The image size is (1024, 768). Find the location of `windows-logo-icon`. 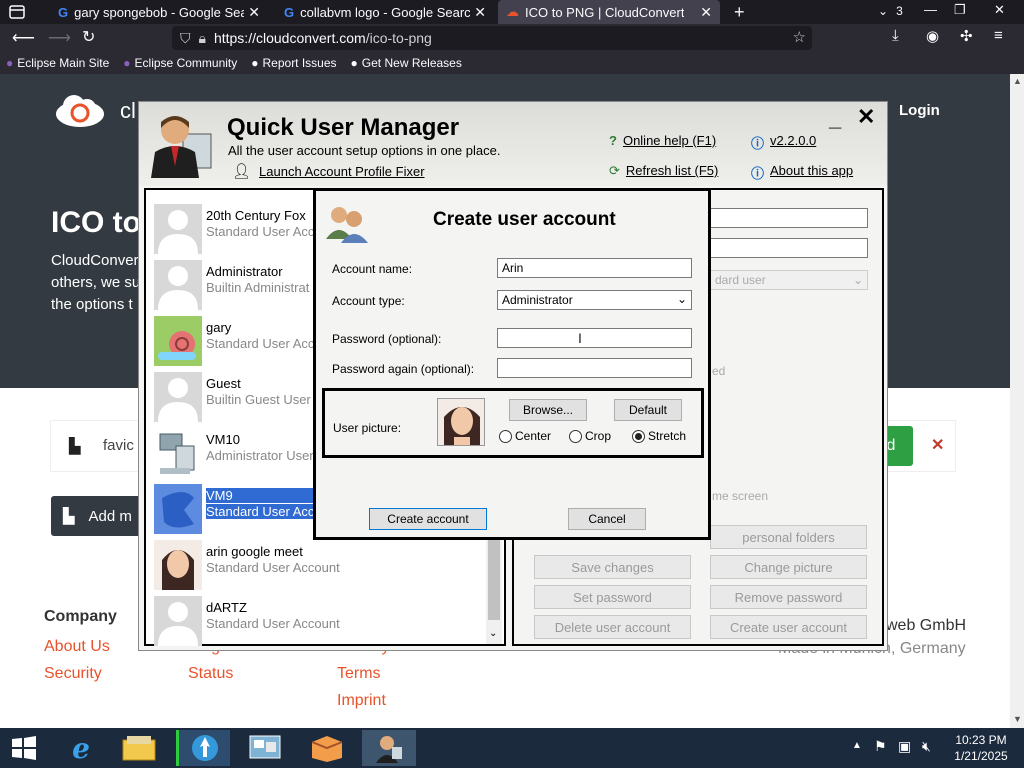

windows-logo-icon is located at coordinates (24, 748).